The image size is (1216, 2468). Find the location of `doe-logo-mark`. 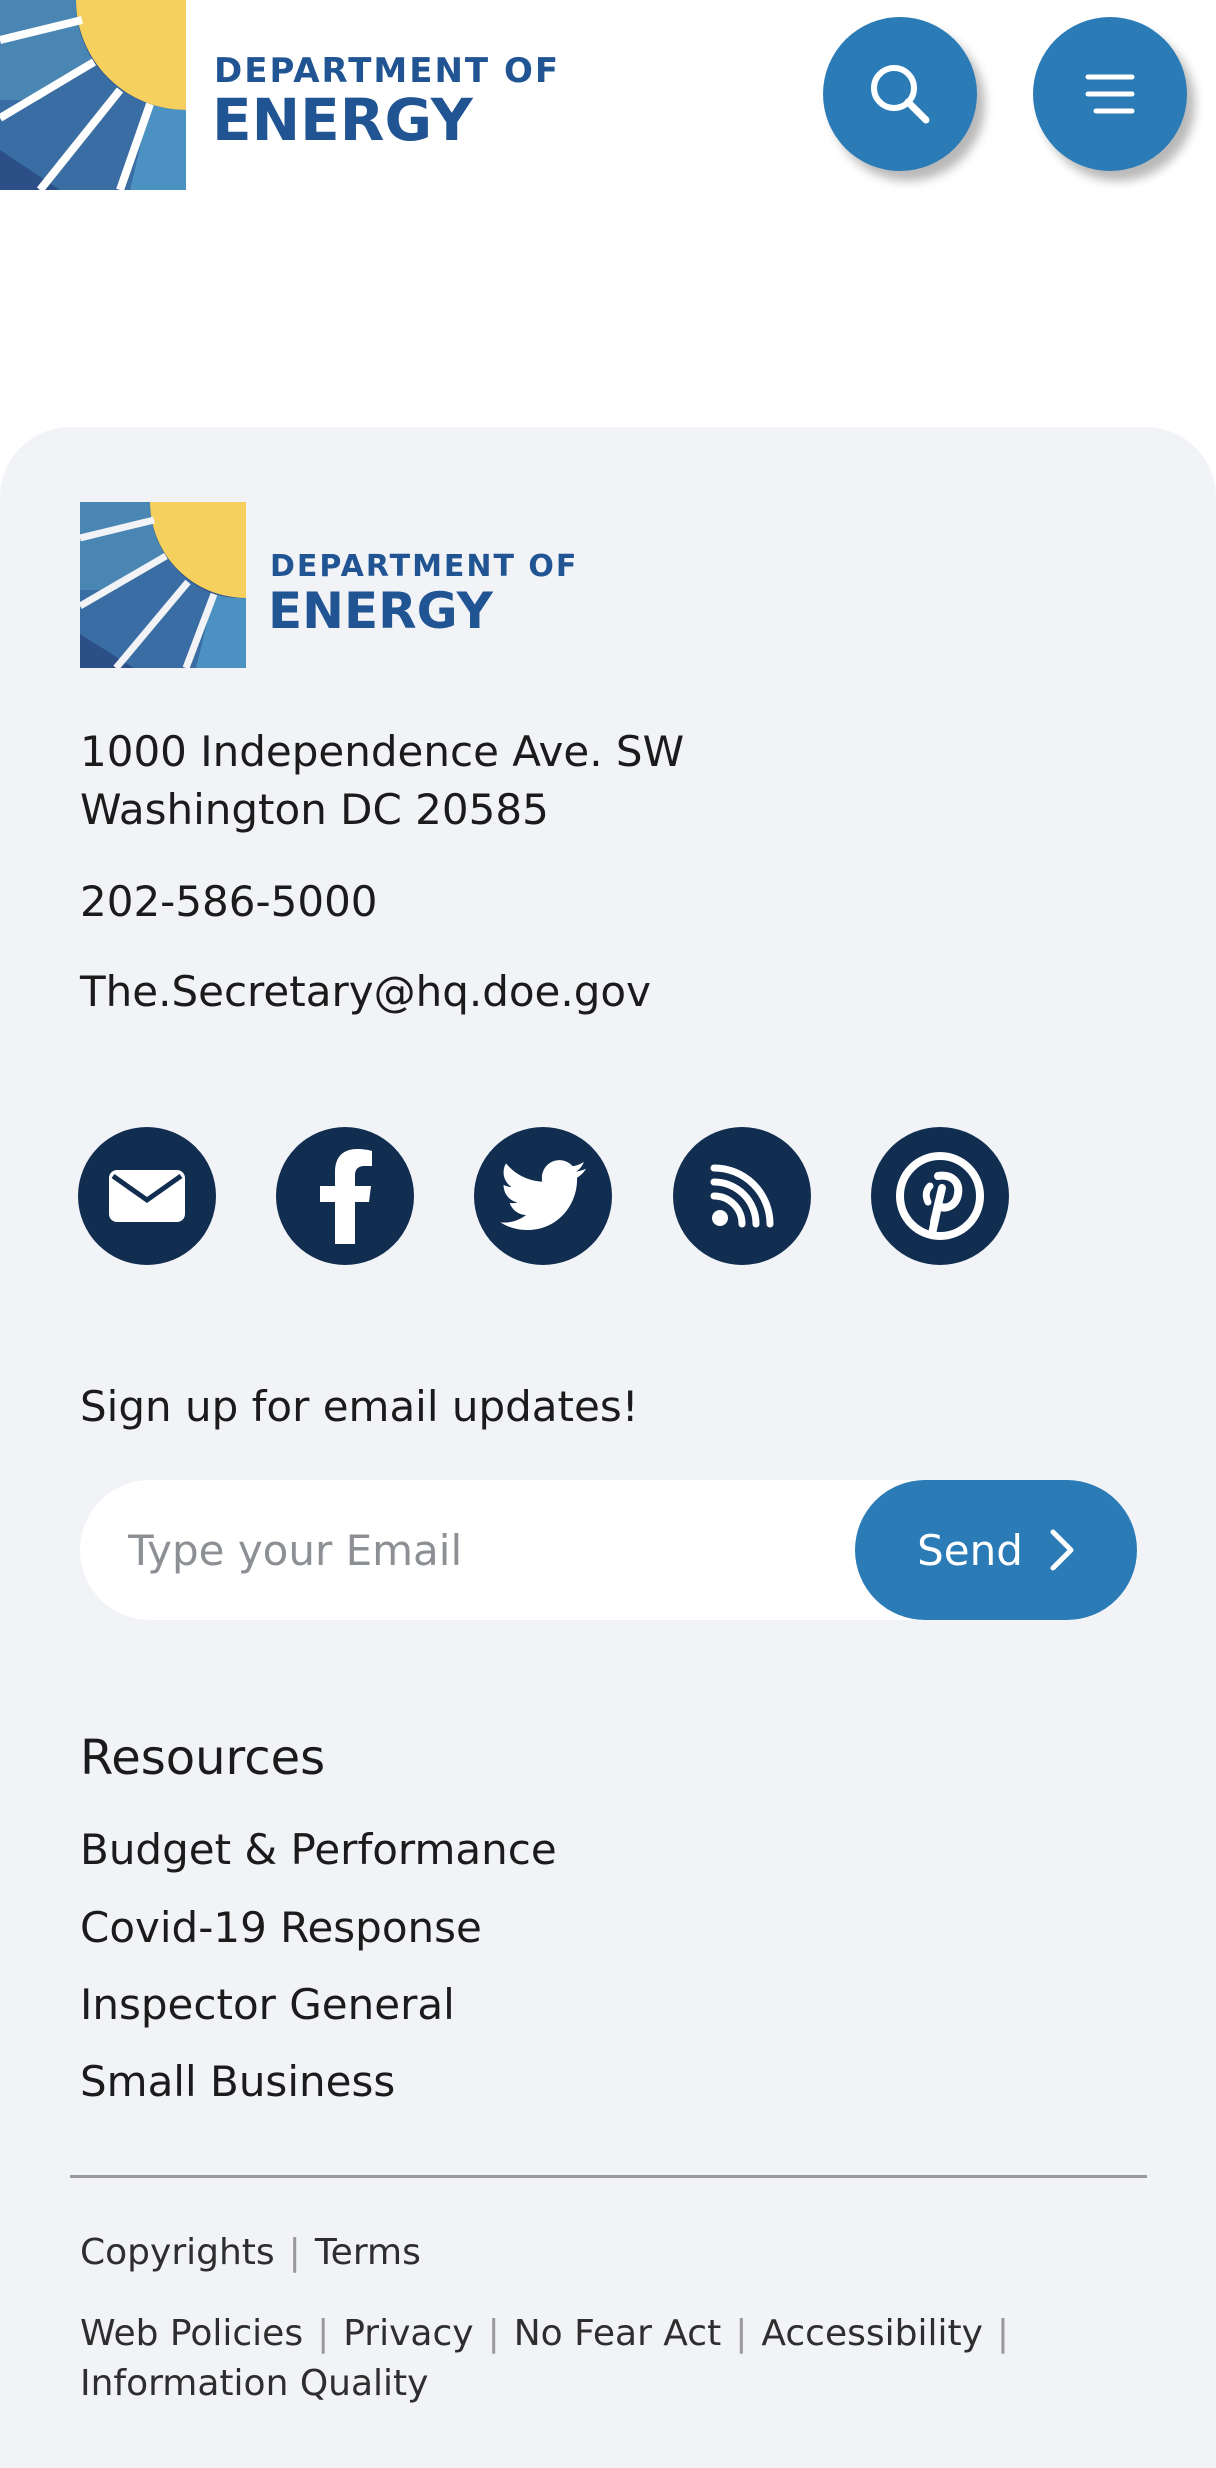

doe-logo-mark is located at coordinates (93, 95).